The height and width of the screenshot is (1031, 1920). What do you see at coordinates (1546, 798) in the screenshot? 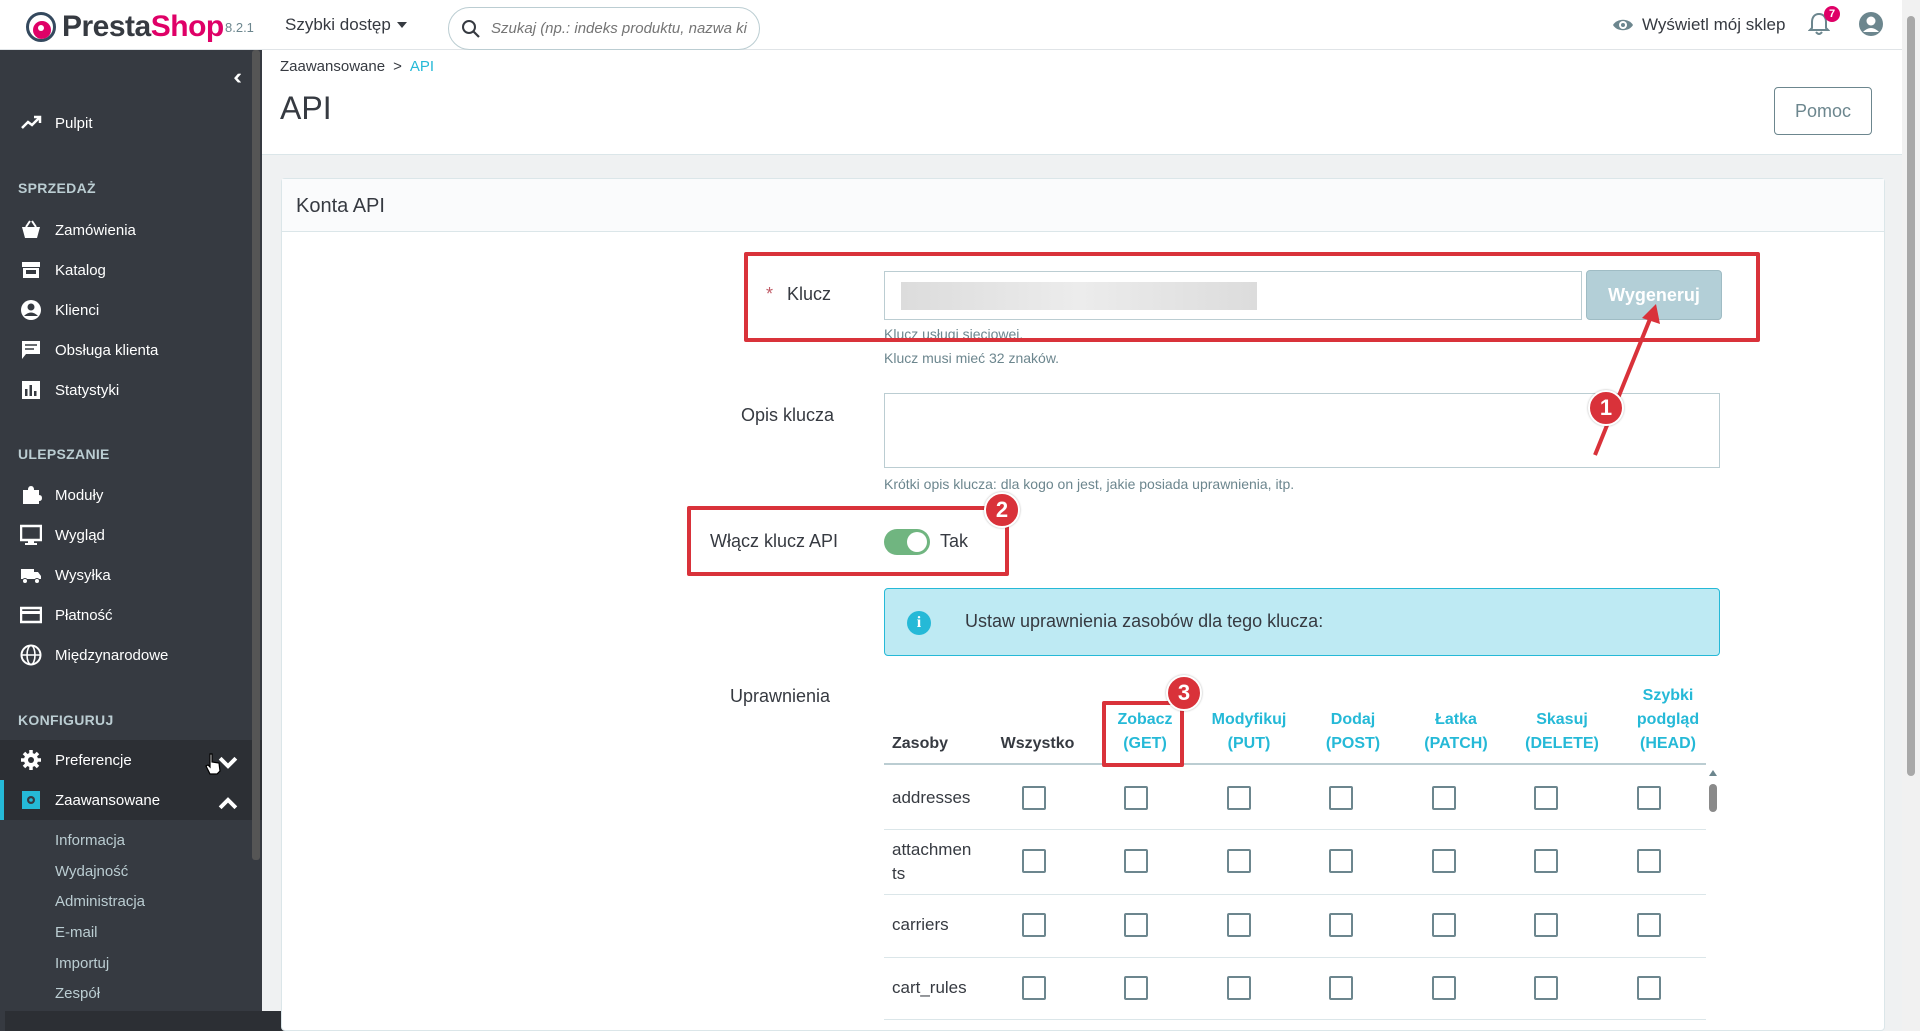
I see `checkbox-addresses-delete` at bounding box center [1546, 798].